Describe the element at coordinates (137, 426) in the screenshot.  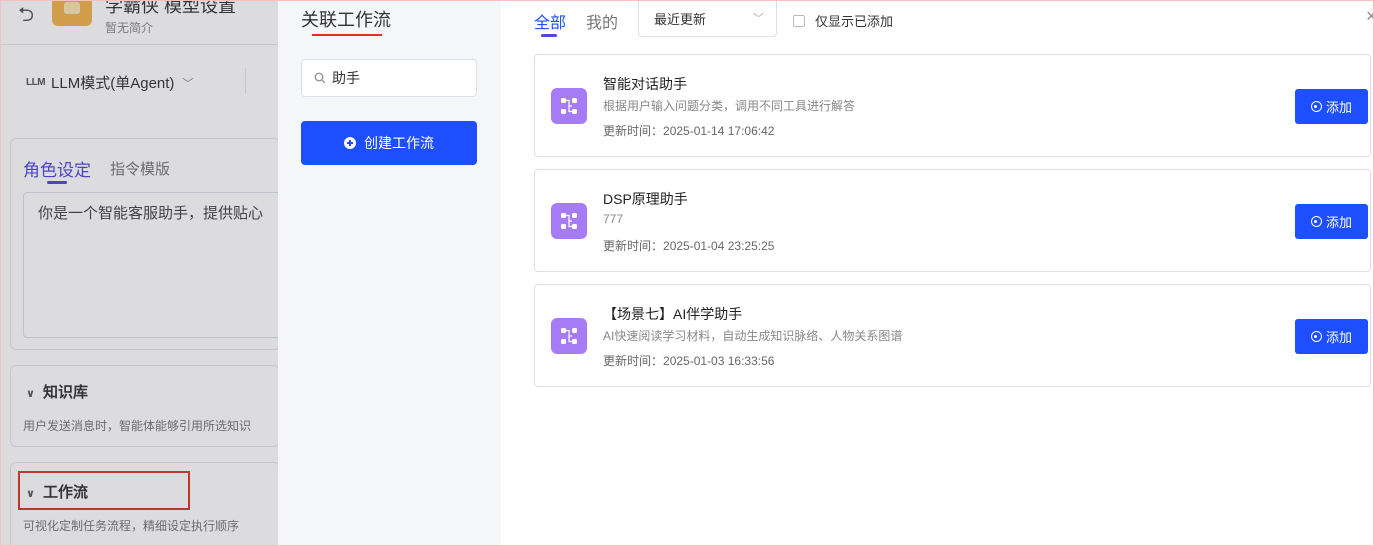
I see `knowledge-desc: 用户发送消息时，智能体能够引用所选知识` at that location.